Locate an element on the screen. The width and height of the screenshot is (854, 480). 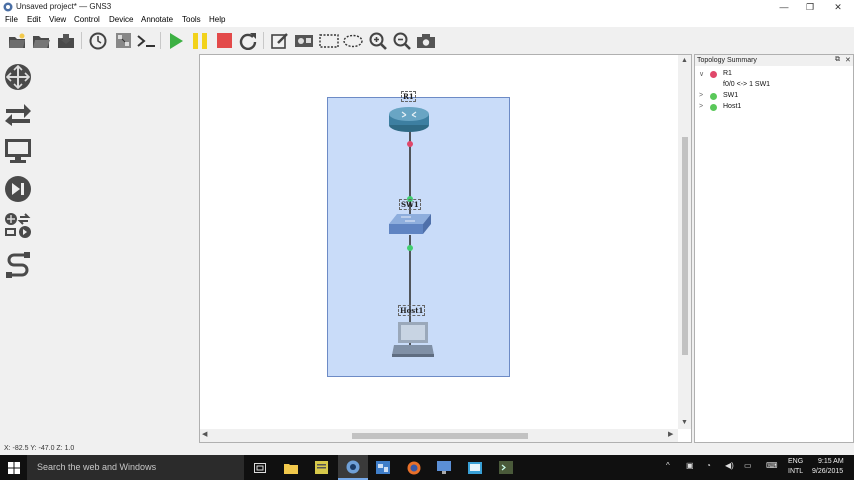
zoom-in-button is located at coordinates (378, 40).